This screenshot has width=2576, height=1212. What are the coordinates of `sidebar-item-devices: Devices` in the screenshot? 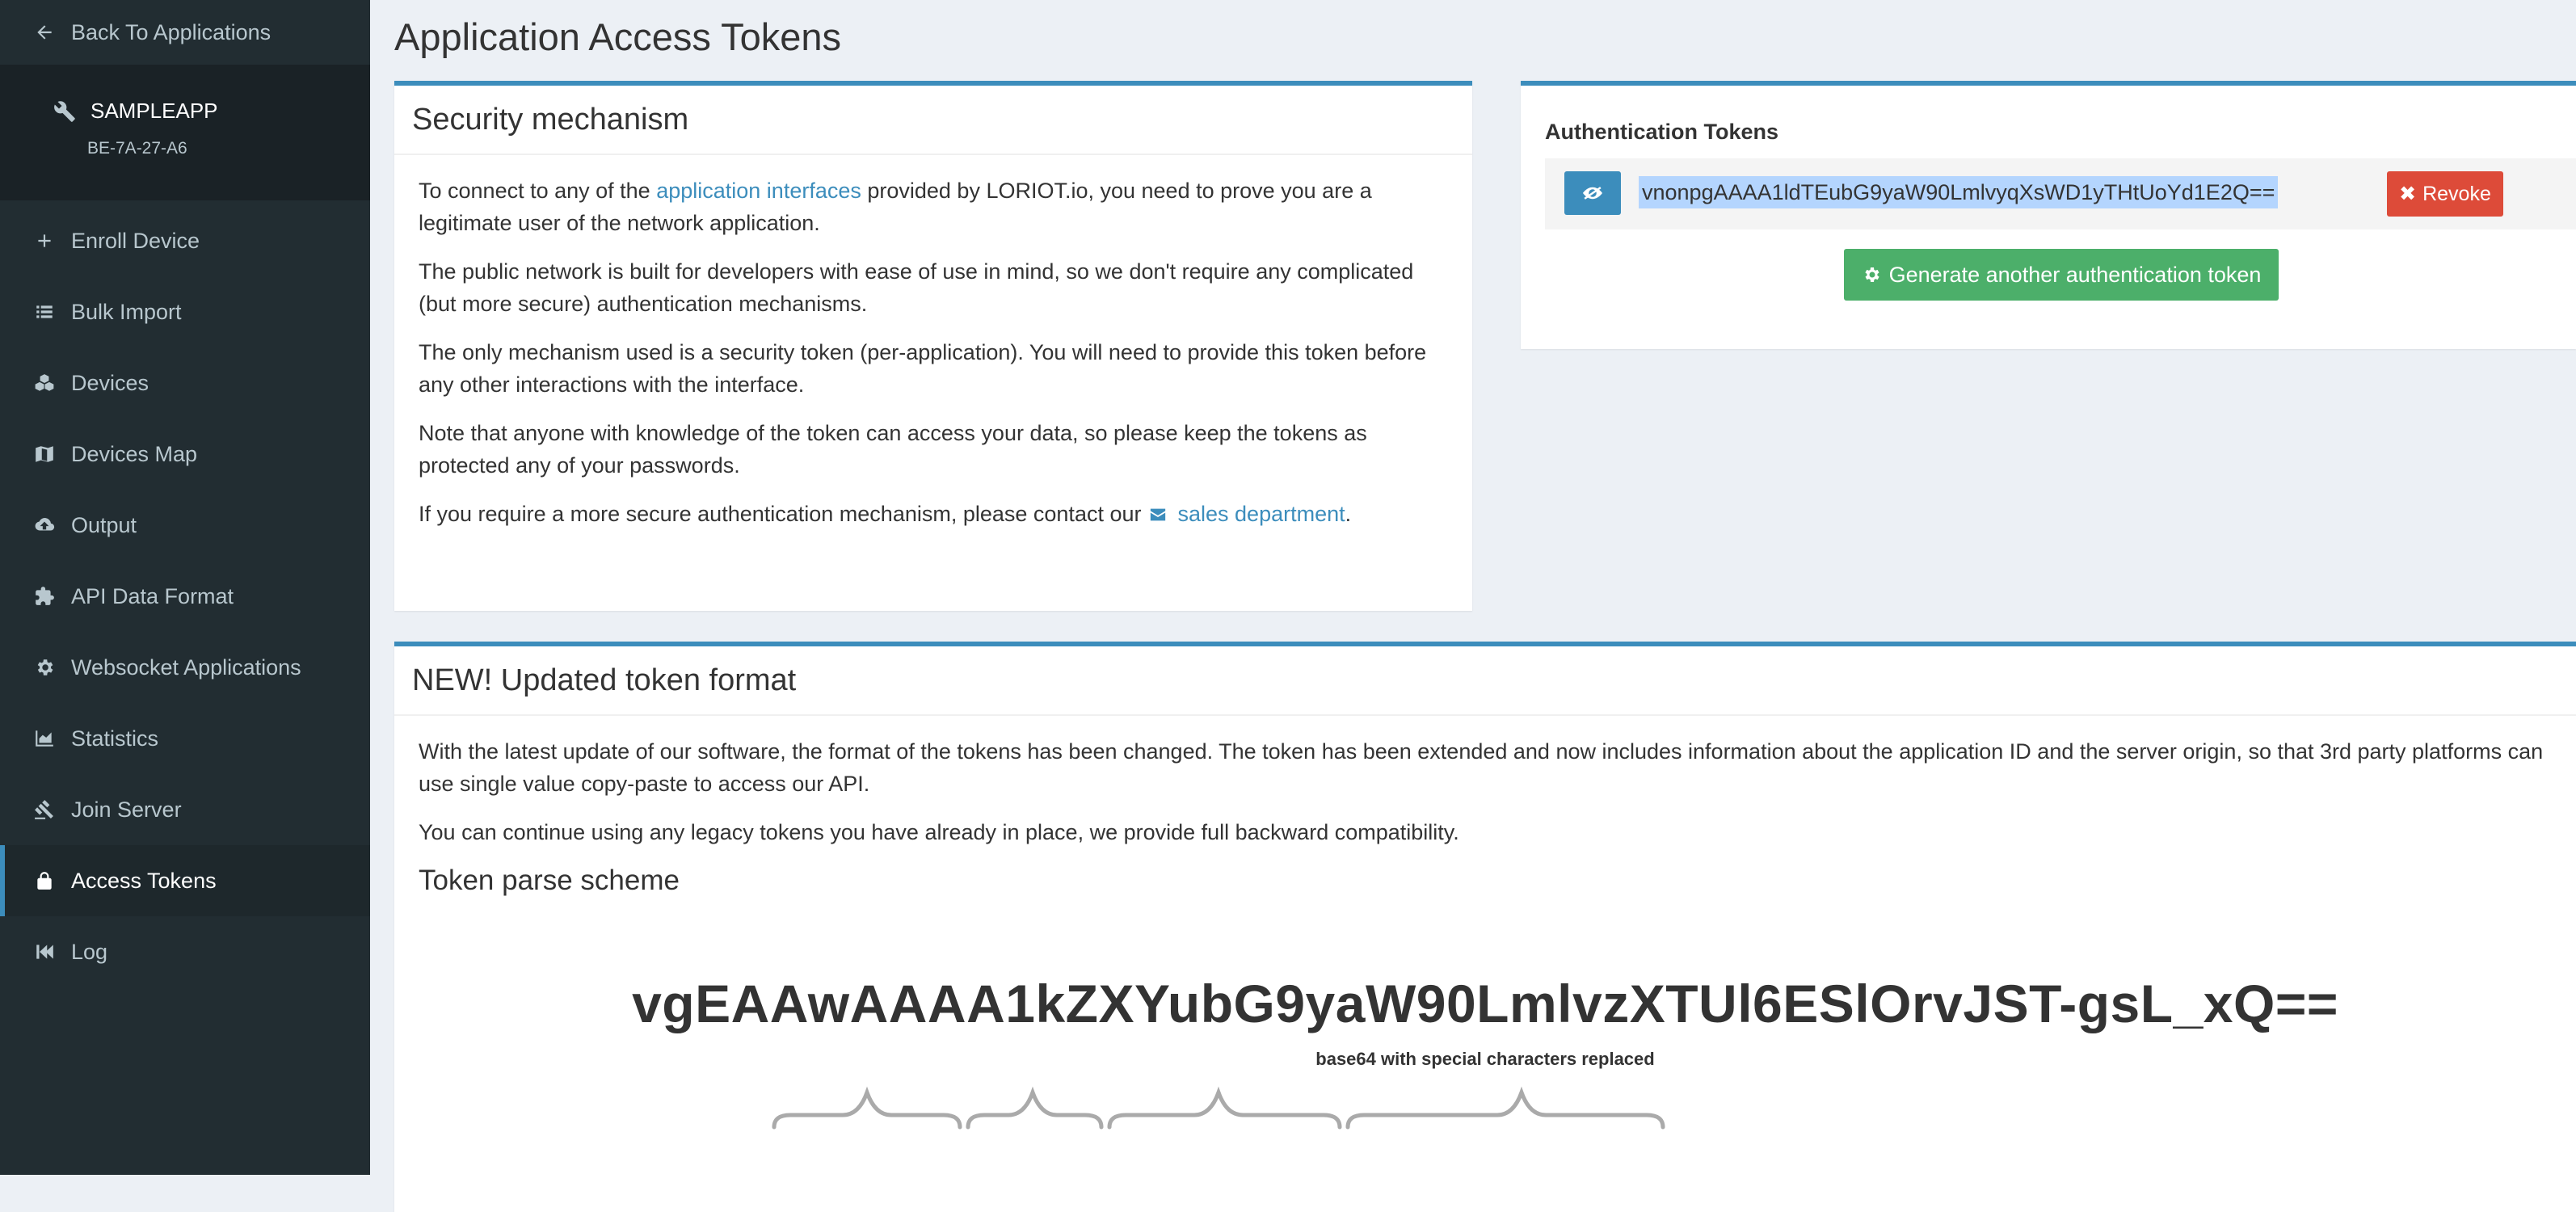 It's located at (185, 383).